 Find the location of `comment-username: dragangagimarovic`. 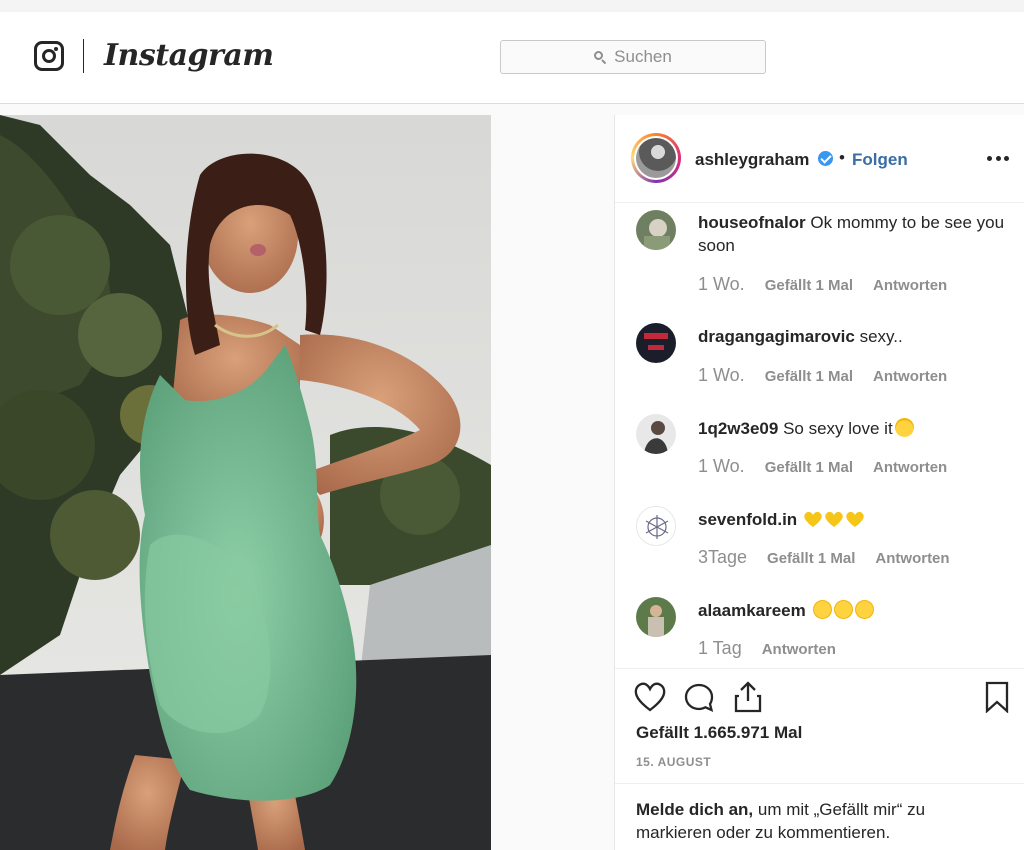

comment-username: dragangagimarovic is located at coordinates (776, 336).